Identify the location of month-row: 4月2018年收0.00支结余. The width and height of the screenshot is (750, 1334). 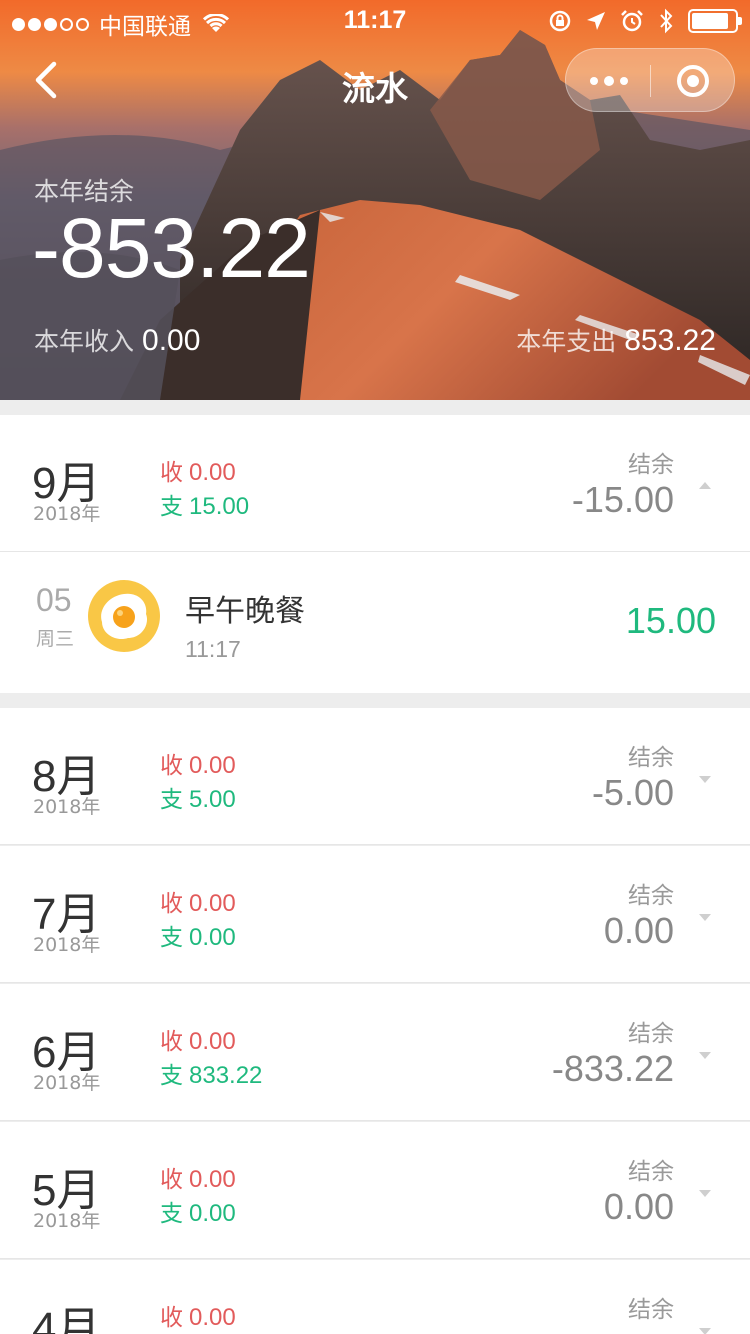
(375, 1297).